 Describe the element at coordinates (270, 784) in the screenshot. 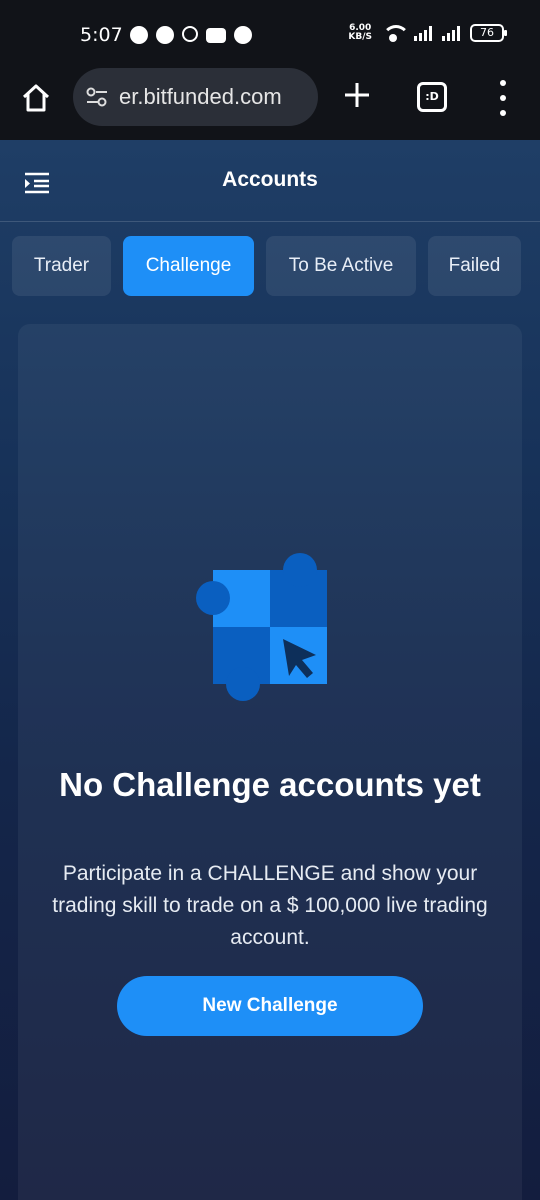

I see `empty-state-title: No Challenge accounts yet` at that location.